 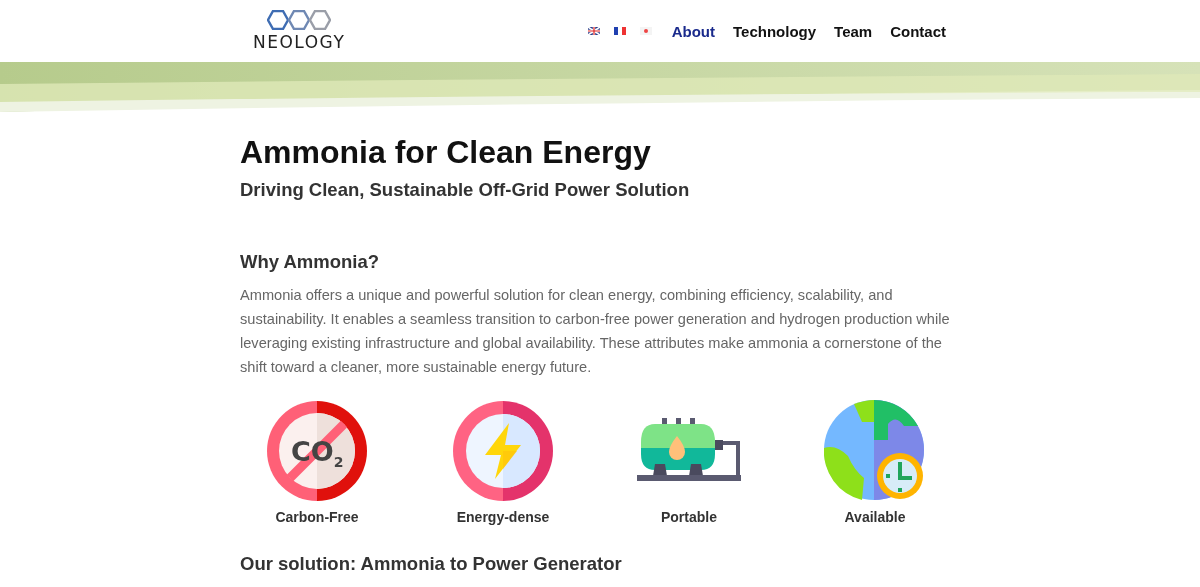 What do you see at coordinates (299, 42) in the screenshot?
I see `logo-text: NEOLOGY` at bounding box center [299, 42].